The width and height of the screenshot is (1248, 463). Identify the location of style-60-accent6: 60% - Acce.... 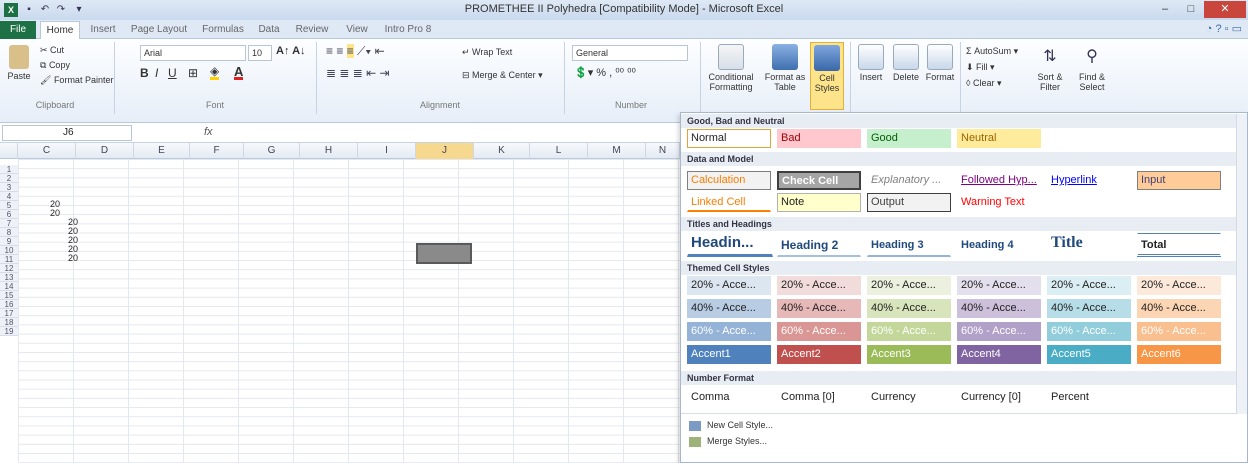
(1179, 331).